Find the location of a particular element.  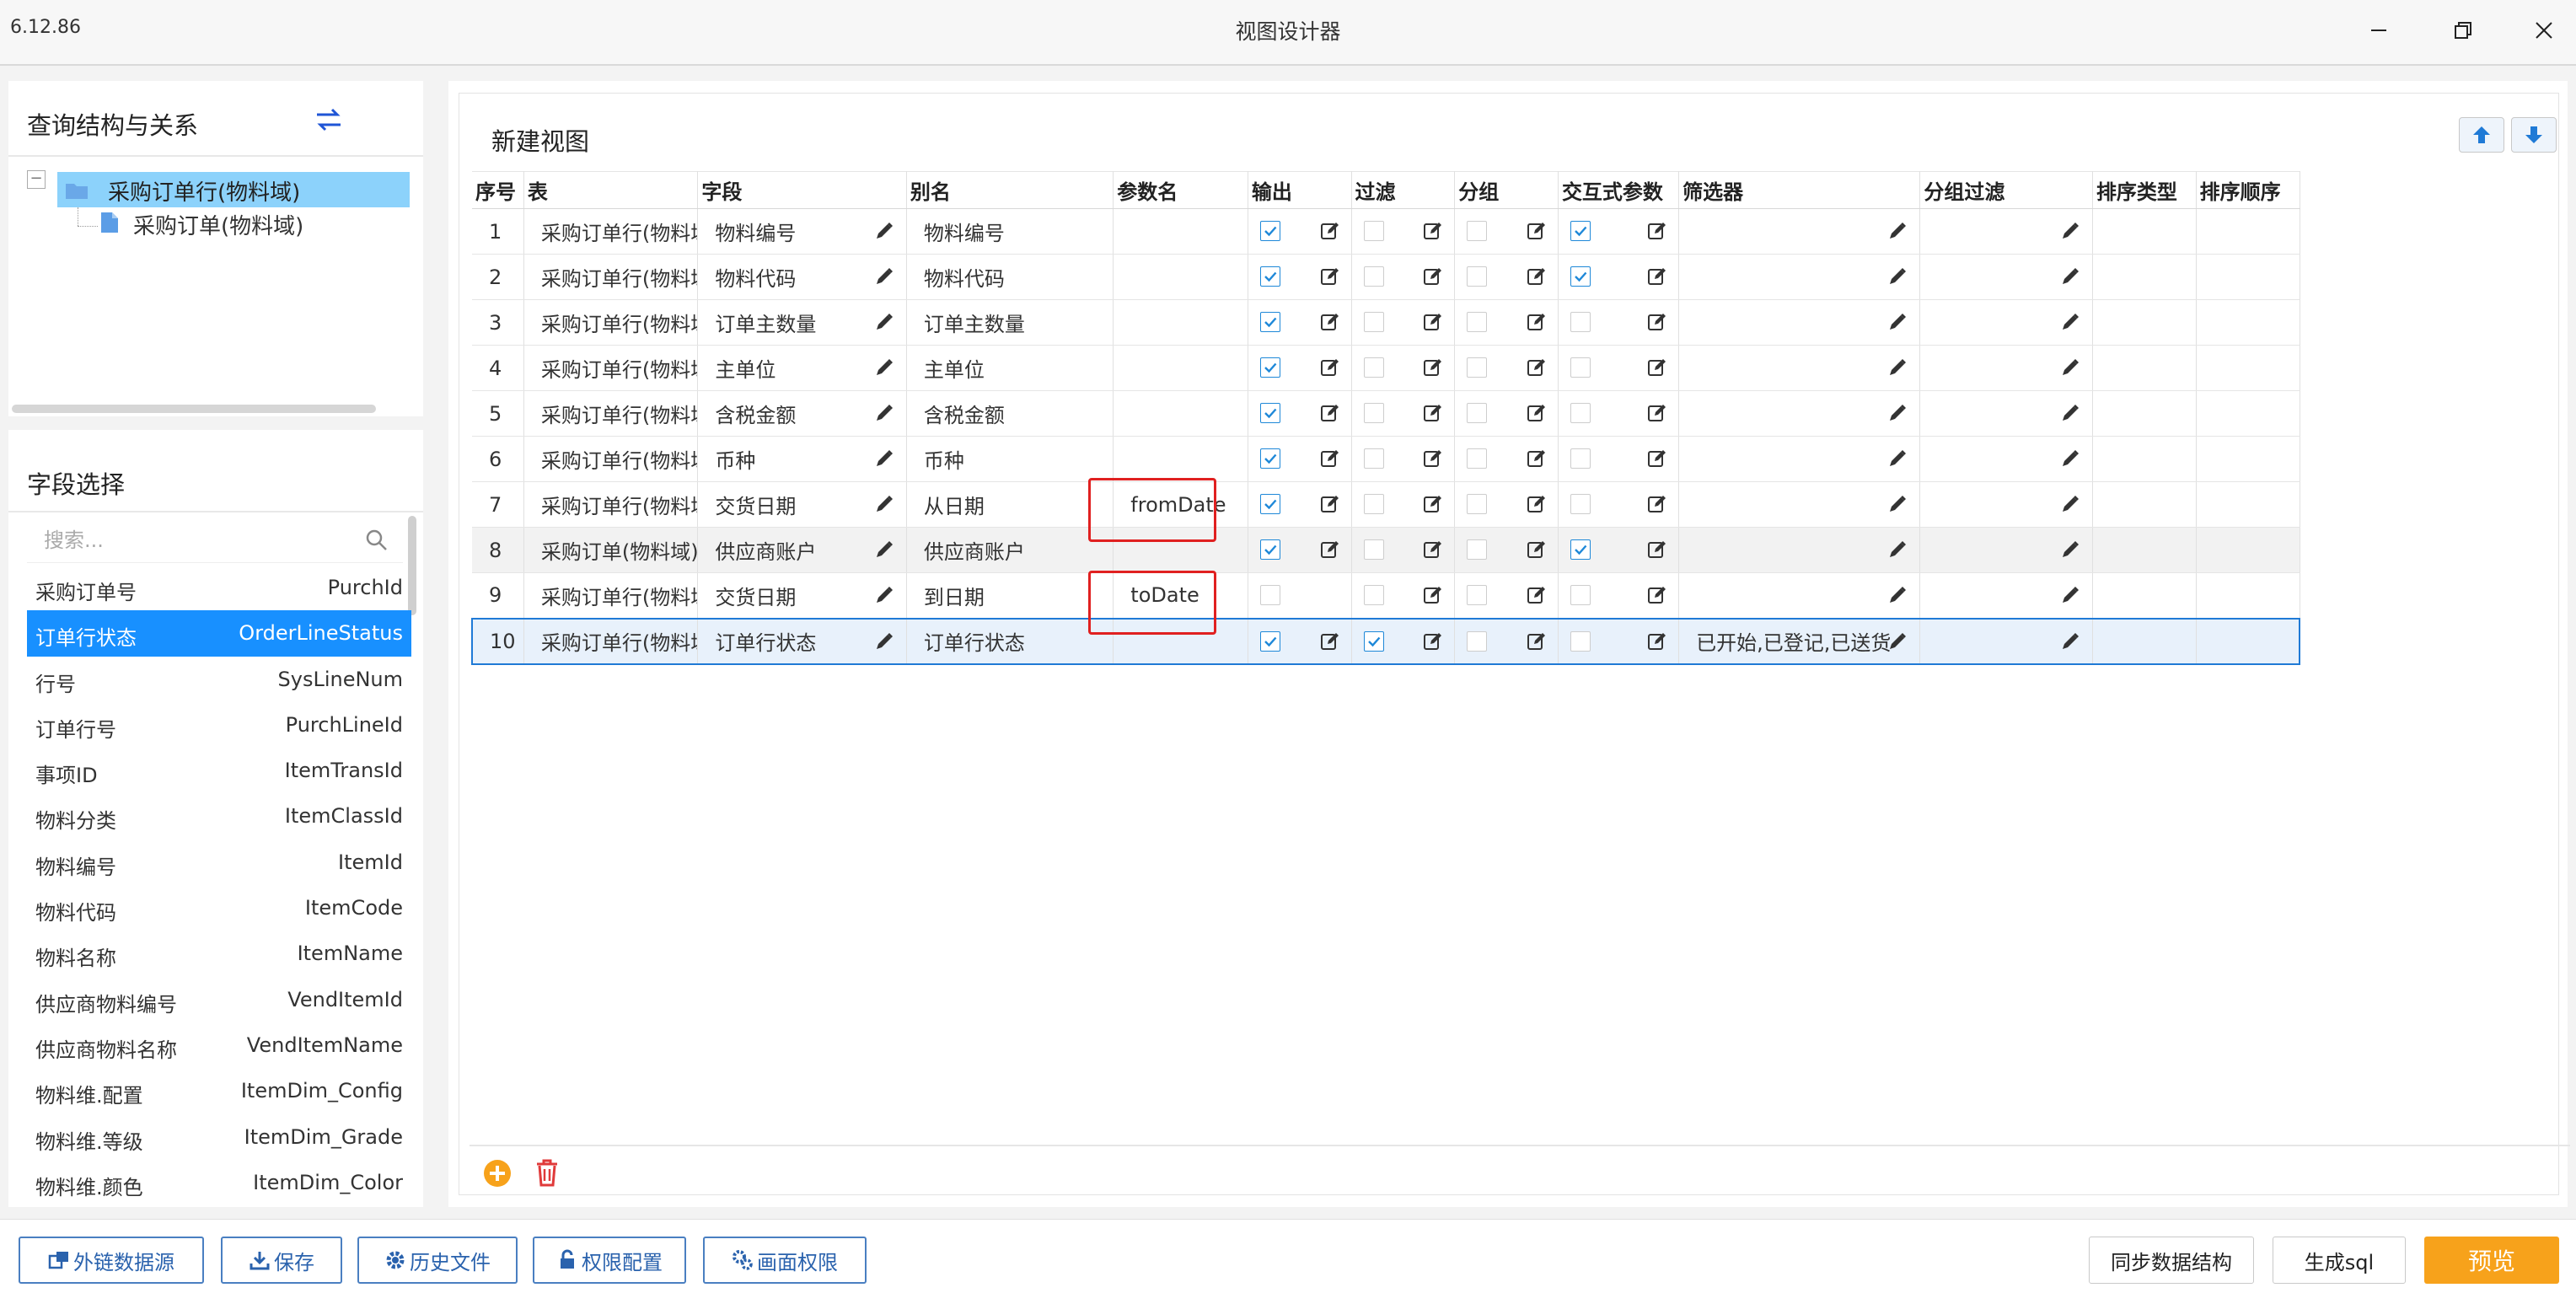

column-header: 排序类型 is located at coordinates (2144, 190).